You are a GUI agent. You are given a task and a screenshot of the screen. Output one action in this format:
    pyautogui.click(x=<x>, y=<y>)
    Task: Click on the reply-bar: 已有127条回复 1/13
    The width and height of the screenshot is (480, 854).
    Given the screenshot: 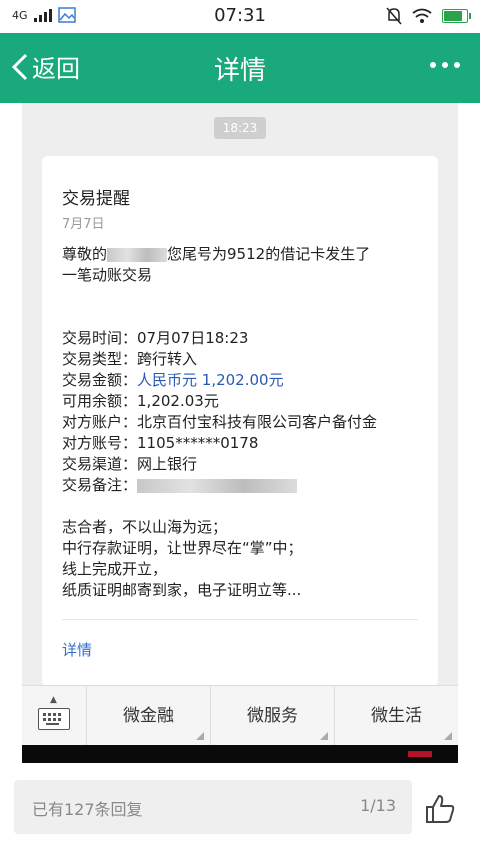 What is the action you would take?
    pyautogui.click(x=240, y=808)
    